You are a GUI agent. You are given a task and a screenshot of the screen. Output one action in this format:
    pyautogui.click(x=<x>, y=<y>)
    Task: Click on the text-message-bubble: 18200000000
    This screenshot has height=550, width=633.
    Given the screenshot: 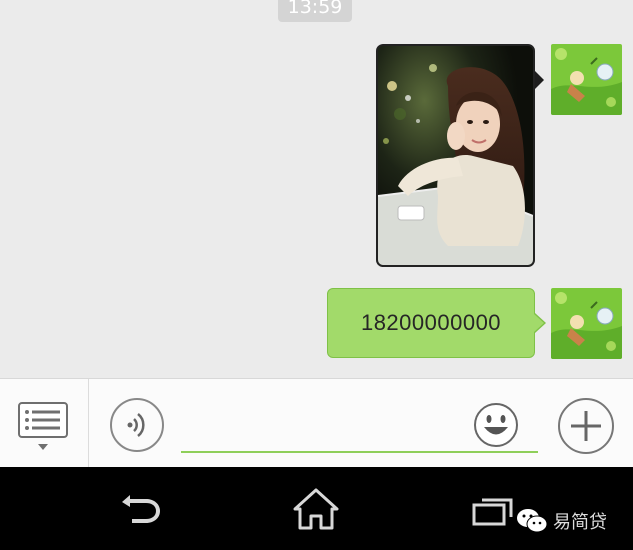 What is the action you would take?
    pyautogui.click(x=431, y=323)
    